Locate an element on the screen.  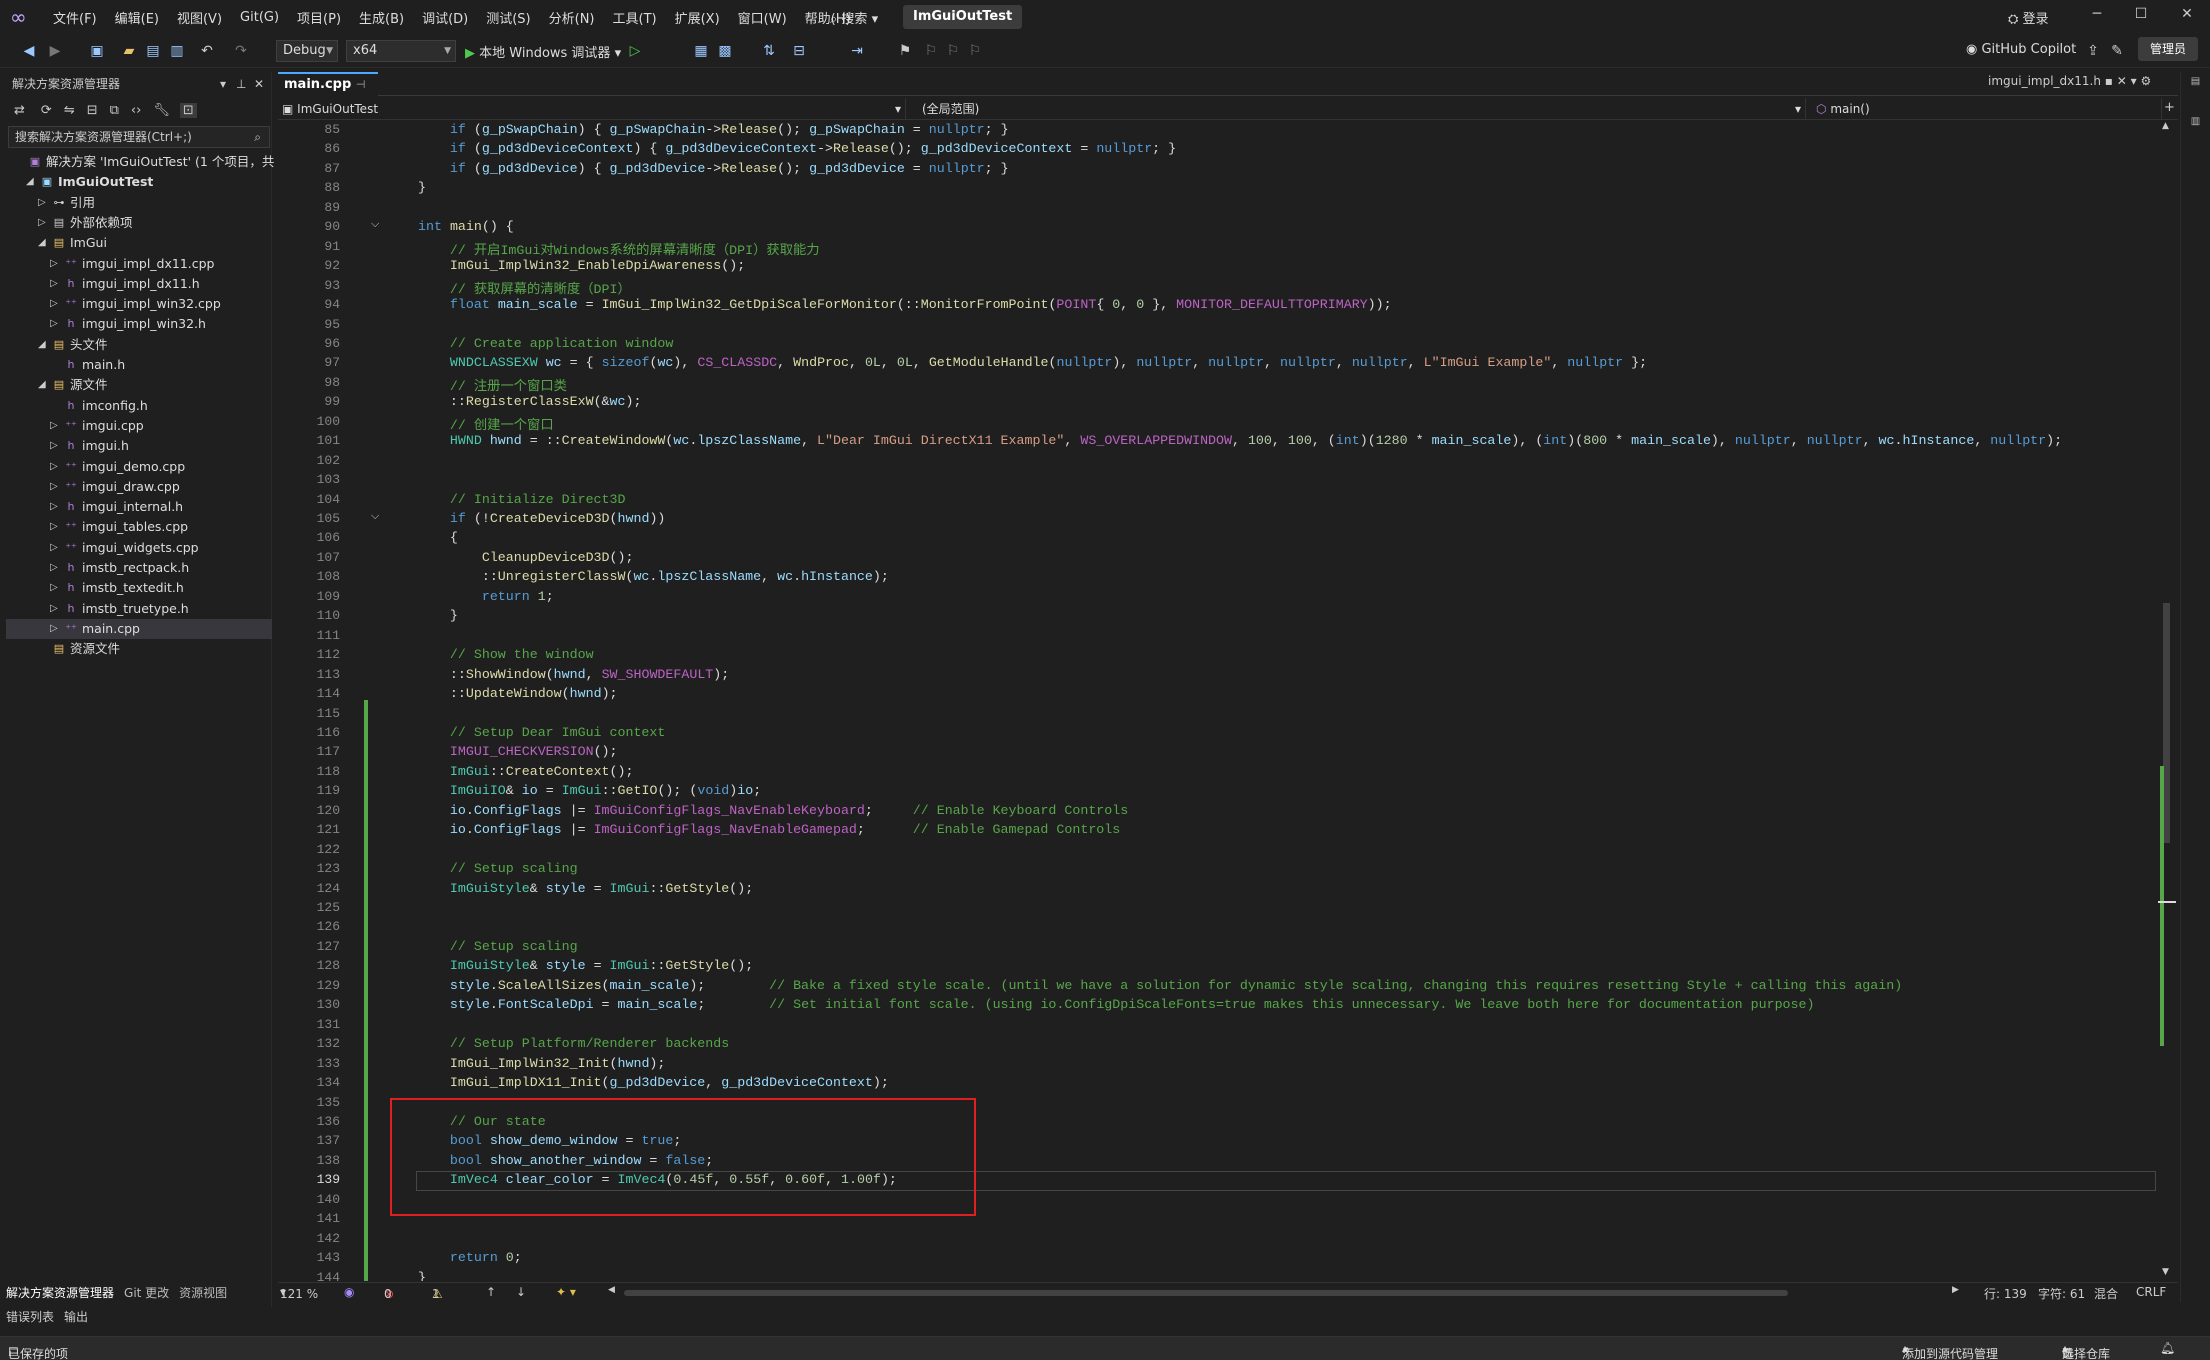
clear-bookmarks-icon: ⚐ is located at coordinates (975, 51).